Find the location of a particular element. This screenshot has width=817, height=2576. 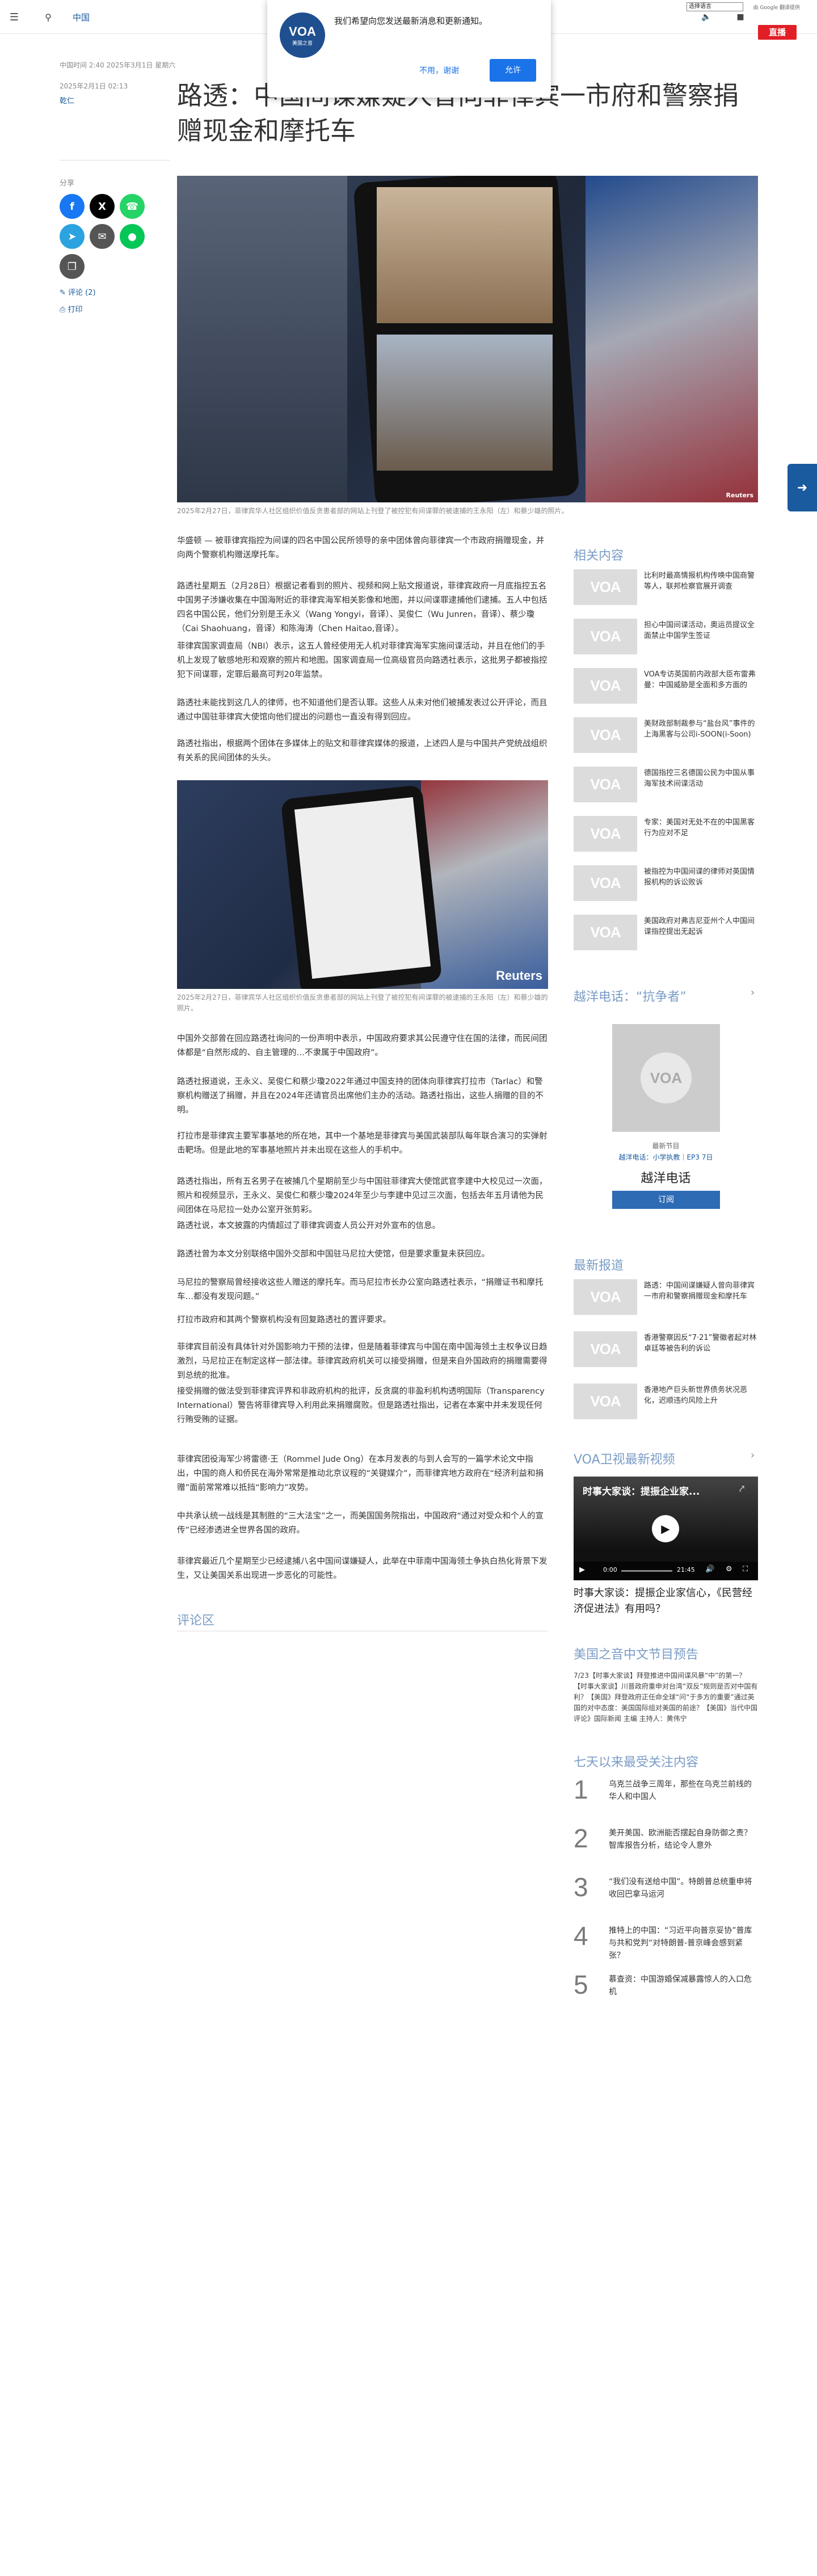

comments-link: ✎ 评论 (2) is located at coordinates (78, 291).